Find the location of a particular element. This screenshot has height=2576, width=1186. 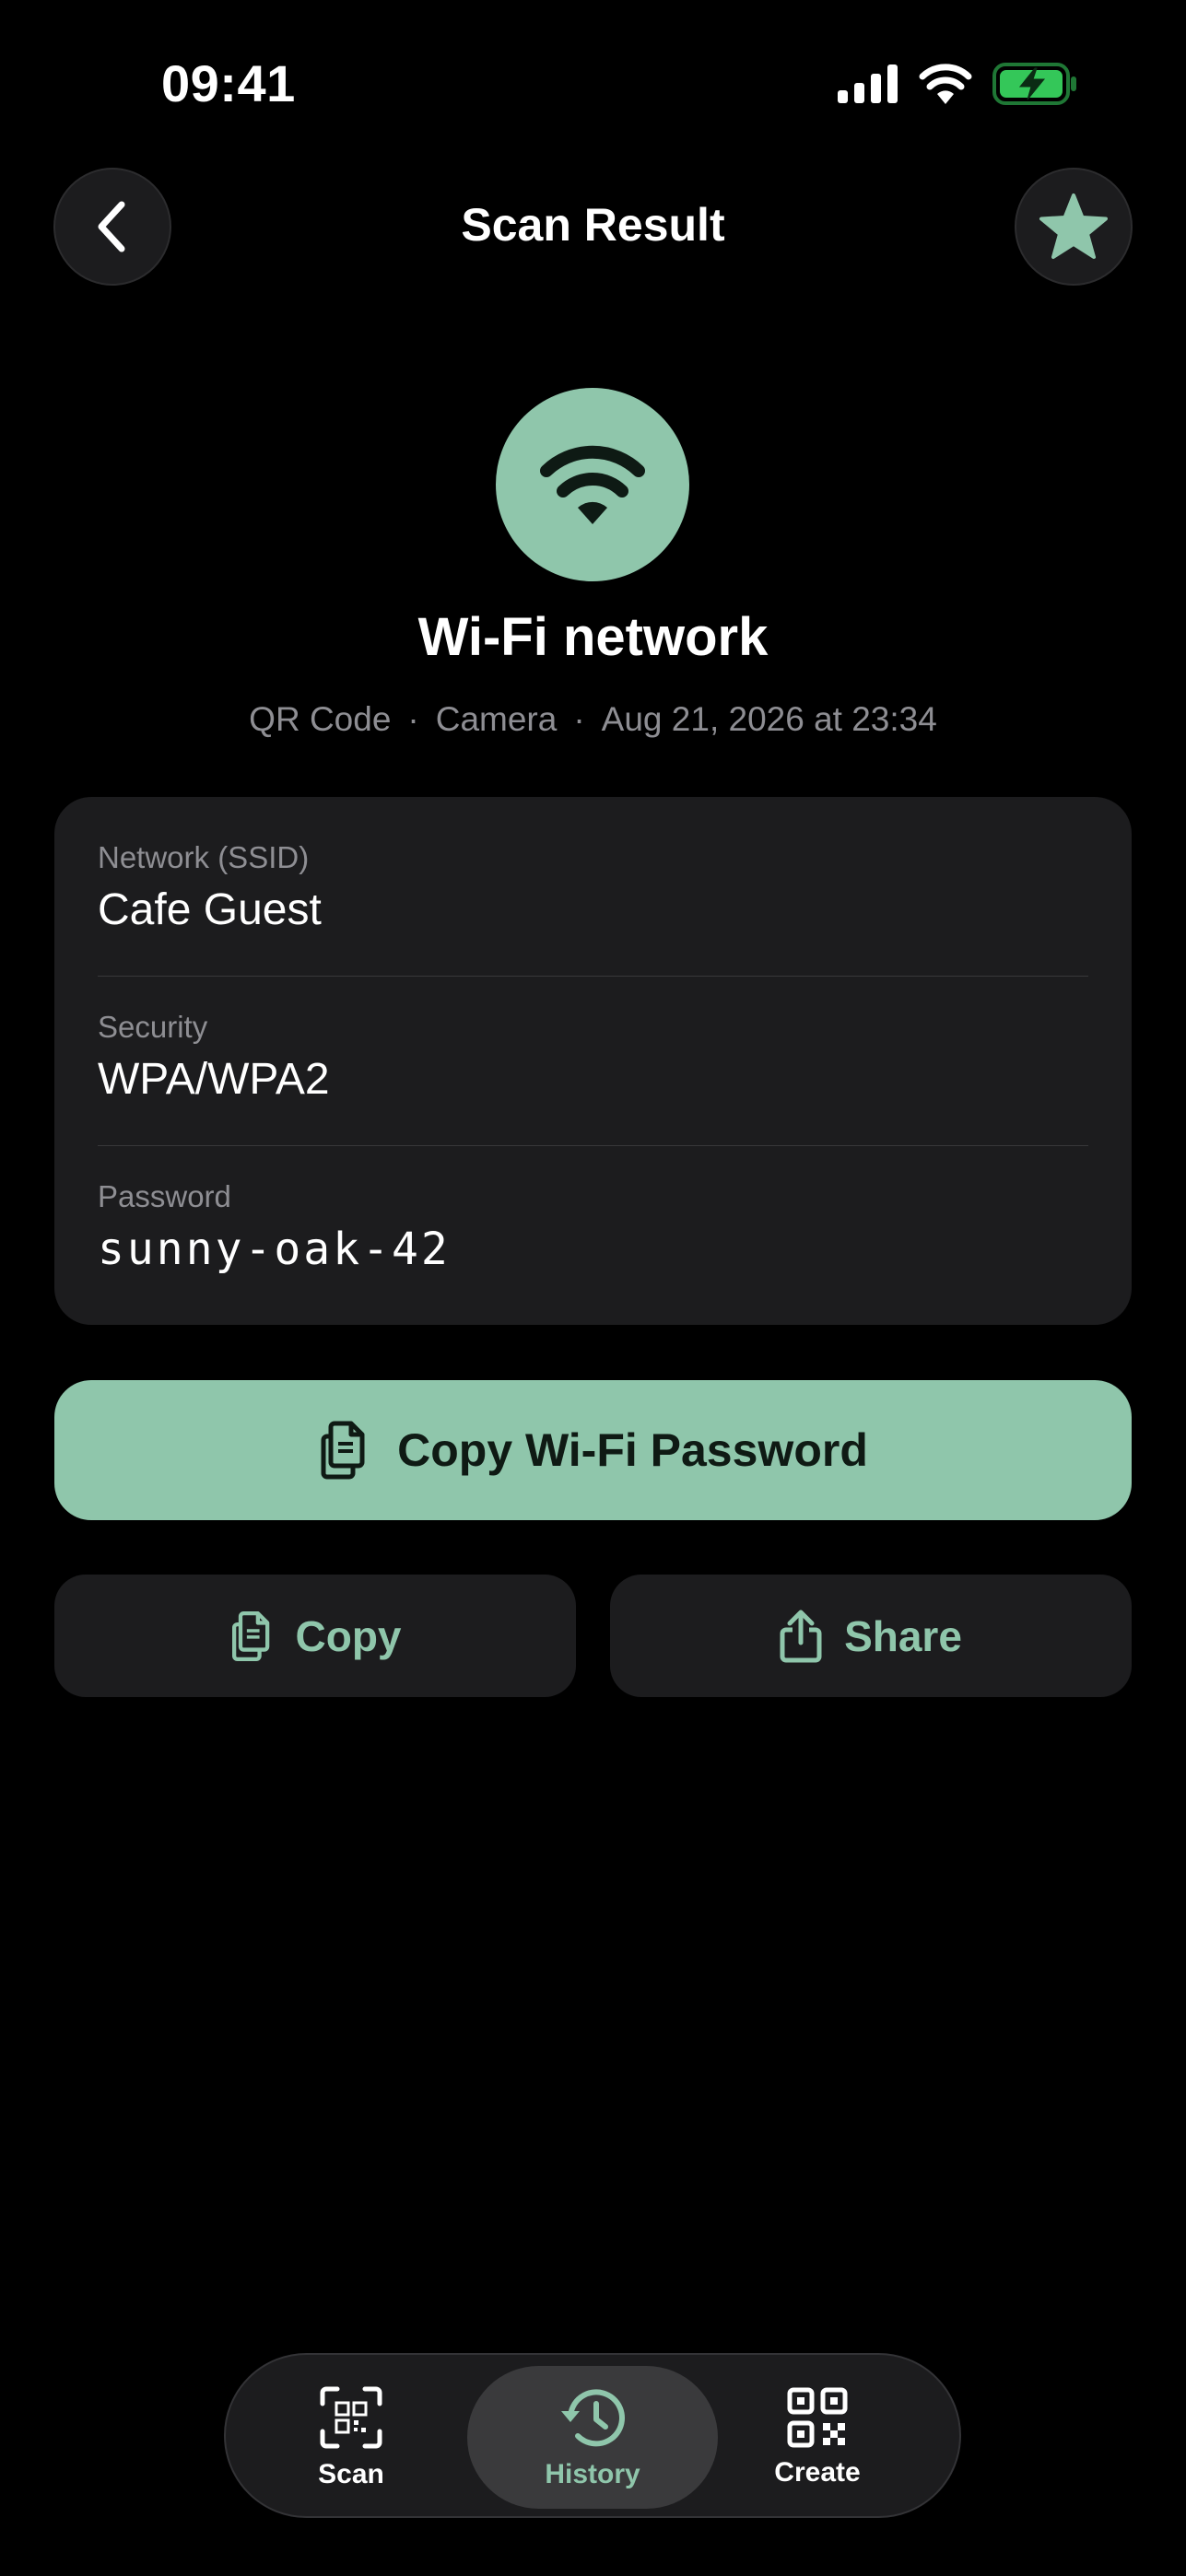

share-button: Share is located at coordinates (871, 1636).